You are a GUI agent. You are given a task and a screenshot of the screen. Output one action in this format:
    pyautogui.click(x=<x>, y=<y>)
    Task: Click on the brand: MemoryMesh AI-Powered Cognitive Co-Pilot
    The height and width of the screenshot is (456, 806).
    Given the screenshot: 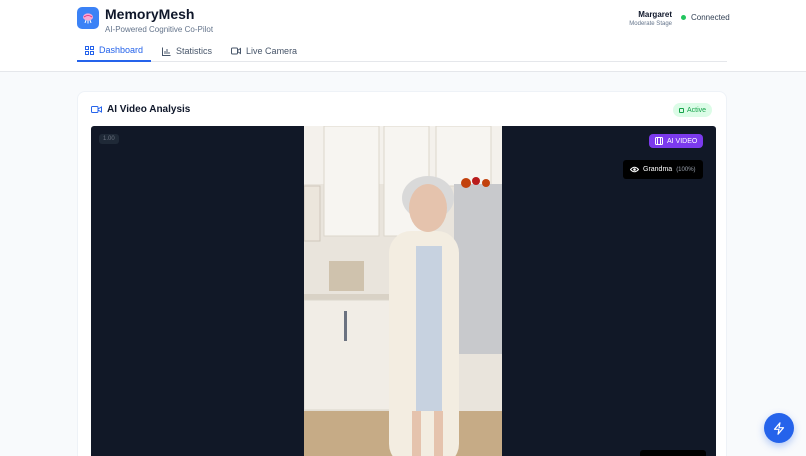 What is the action you would take?
    pyautogui.click(x=145, y=20)
    